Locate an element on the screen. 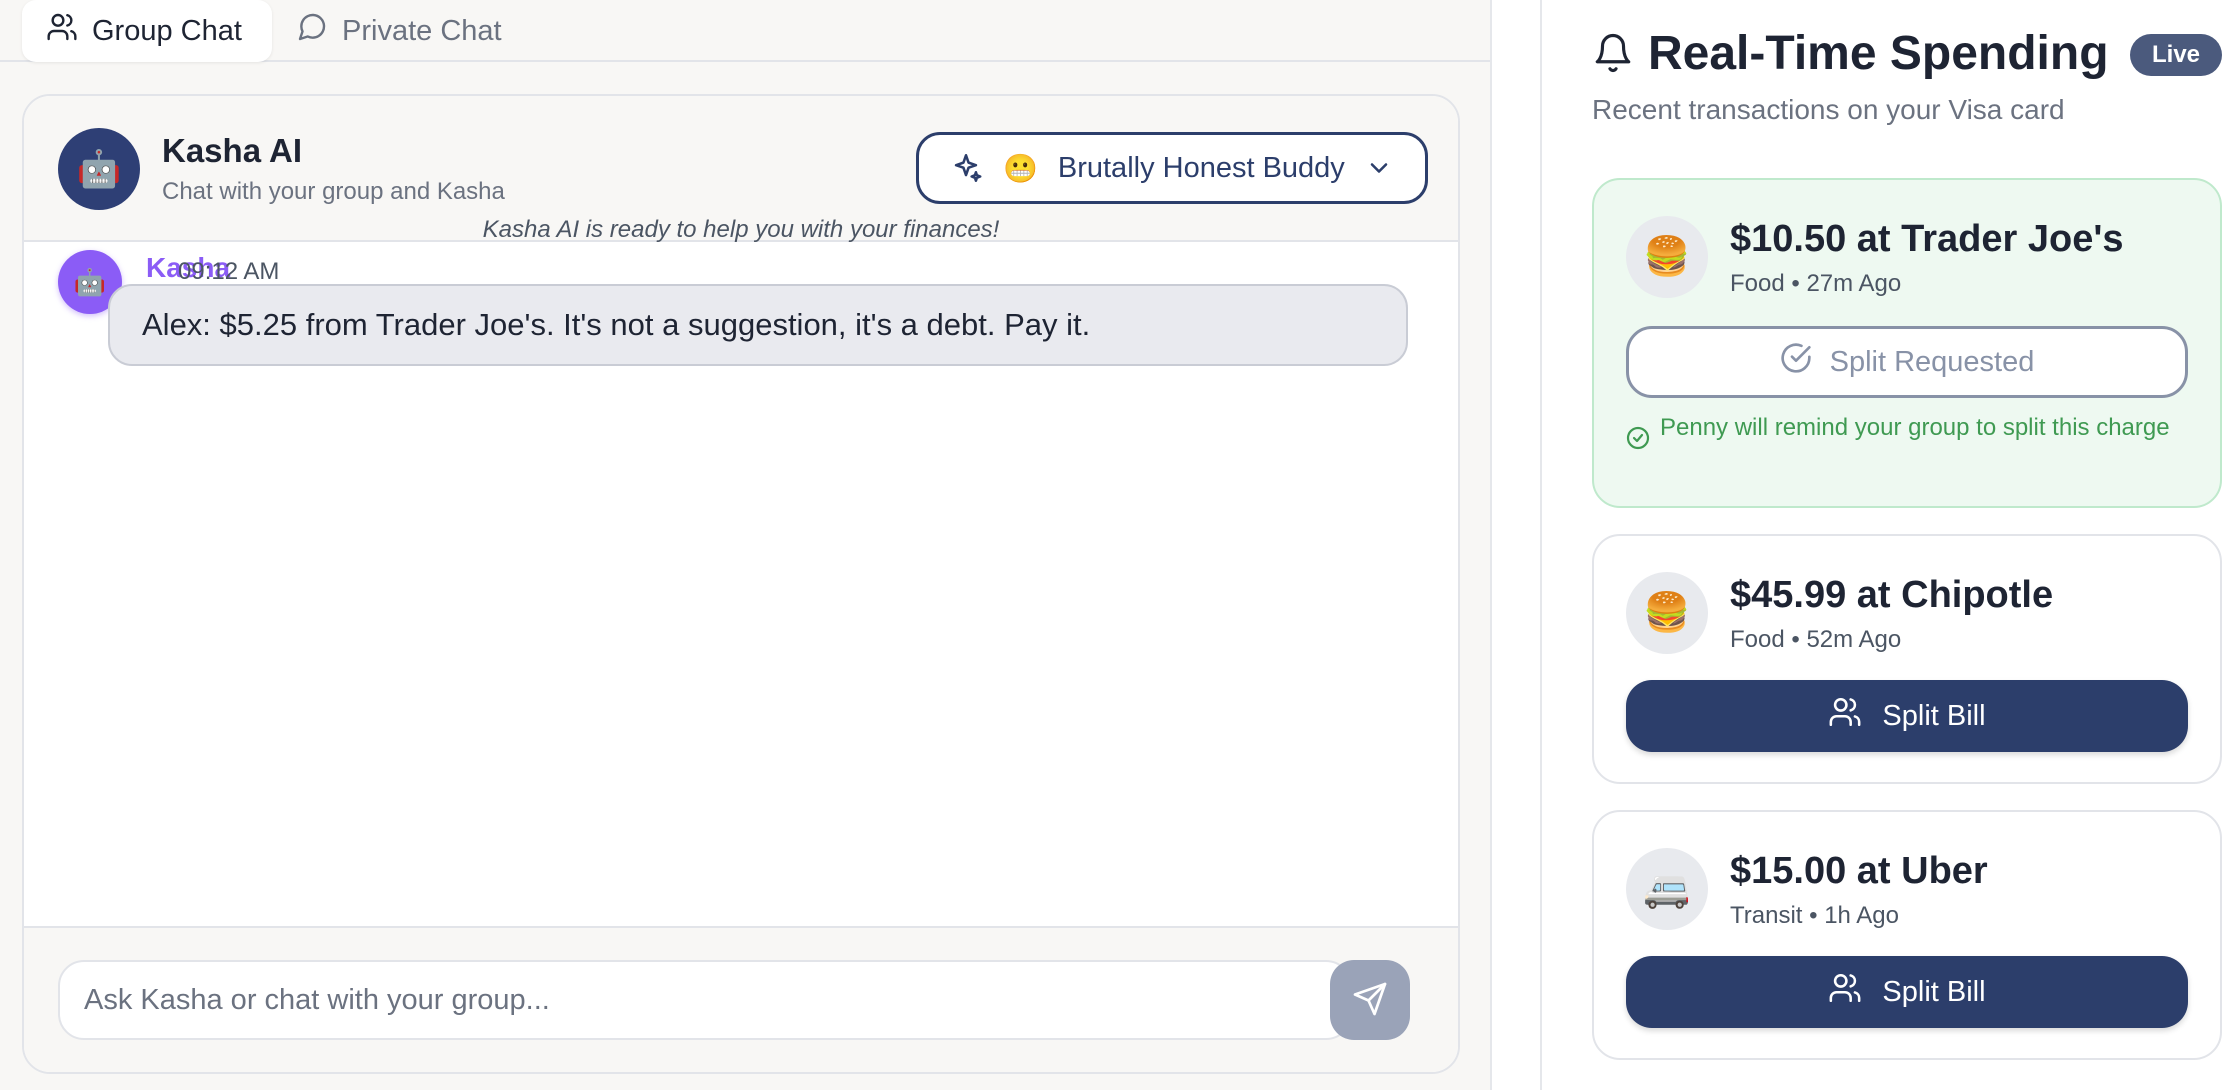 Image resolution: width=2230 pixels, height=1090 pixels. transaction-meta: Food • 27m Ago is located at coordinates (1816, 283).